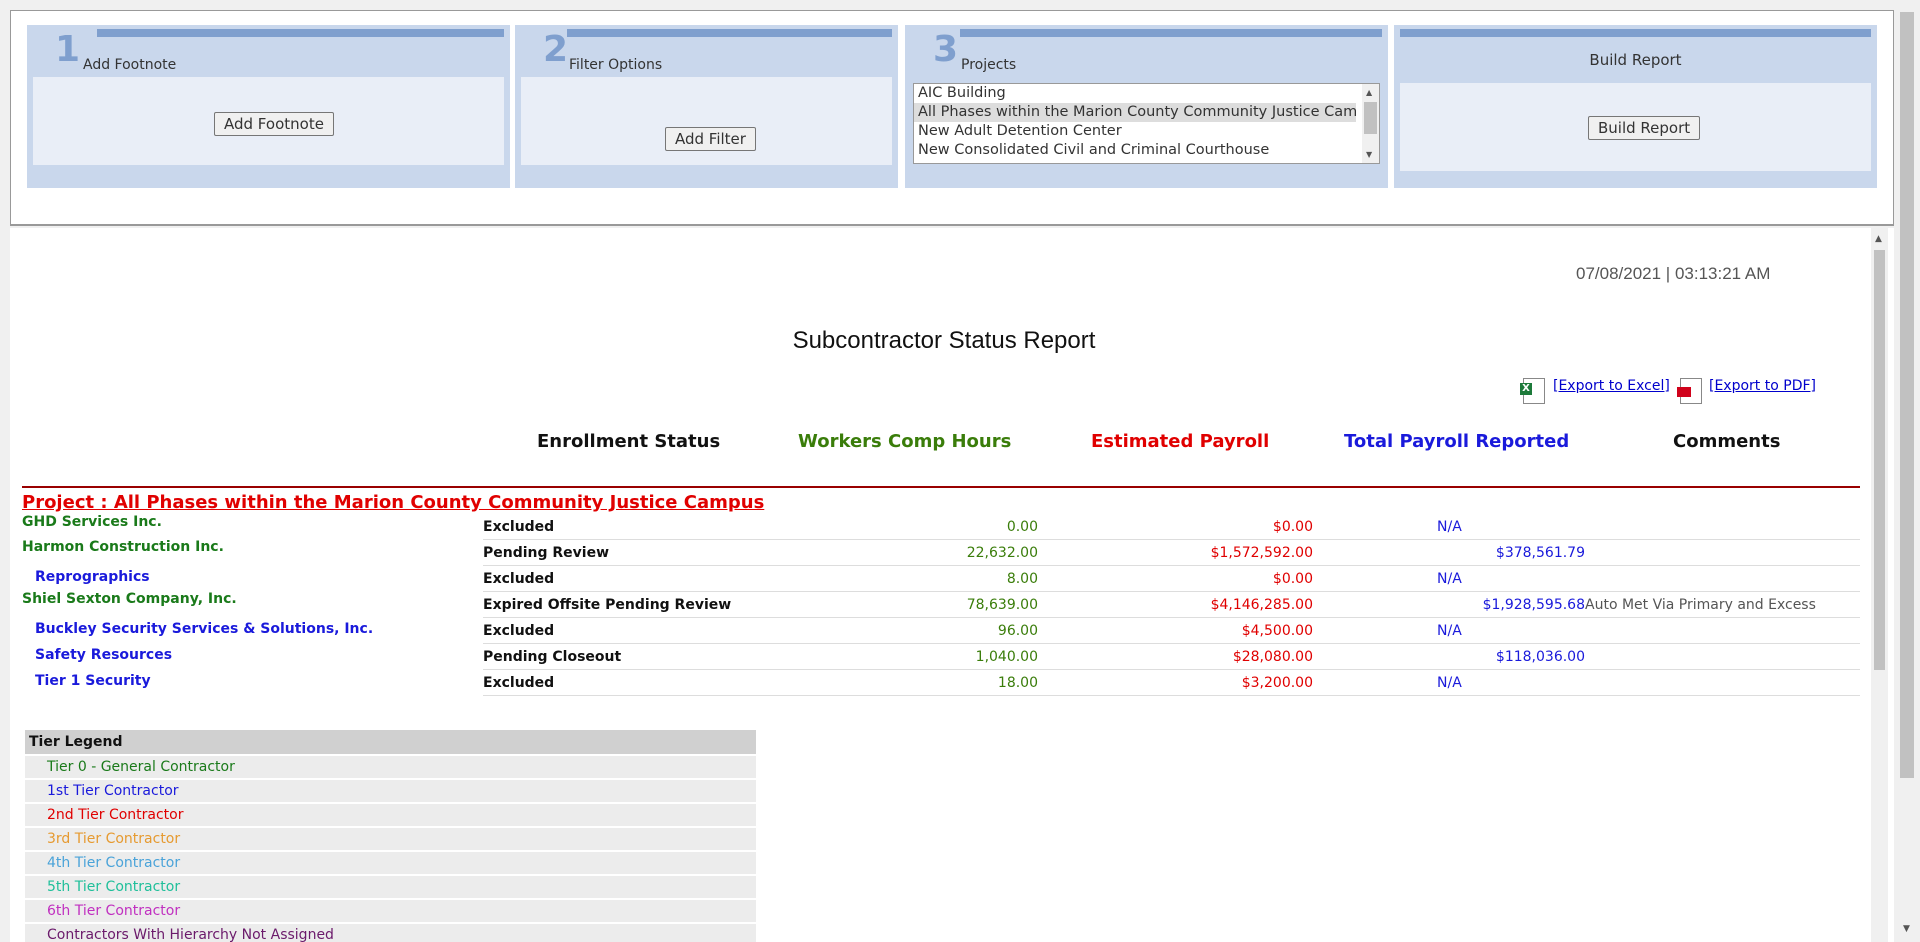 The image size is (1920, 942). I want to click on report-timestamp: 07/08/2021 | 03:13:21 AM, so click(1673, 273).